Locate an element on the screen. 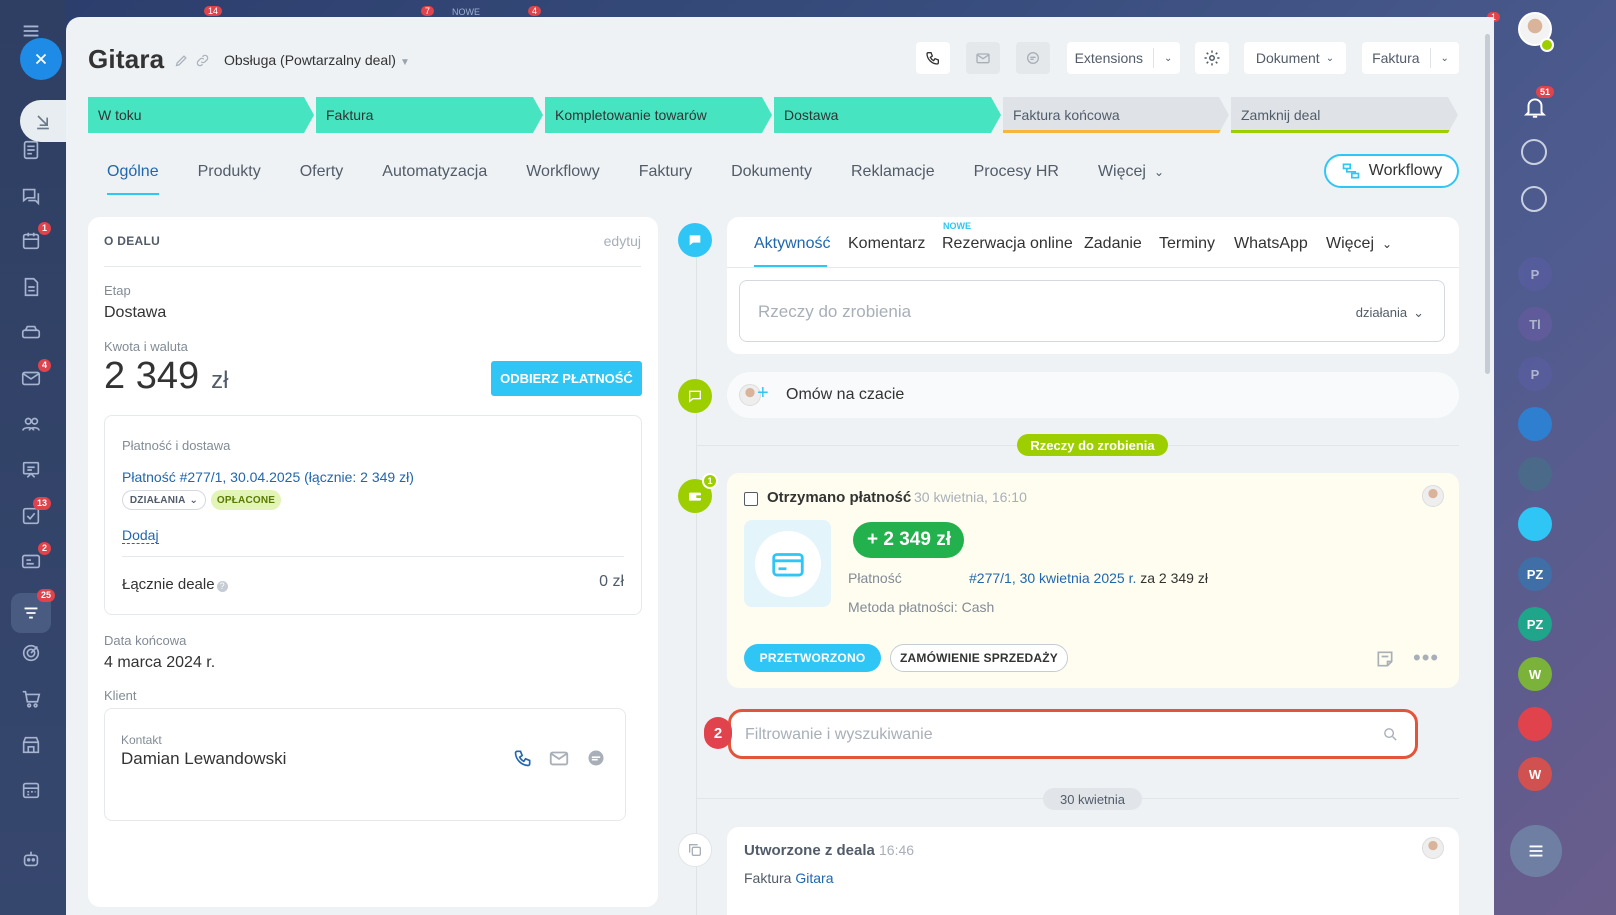  stage-zamknij-deal: Zamknij deal is located at coordinates (1344, 115).